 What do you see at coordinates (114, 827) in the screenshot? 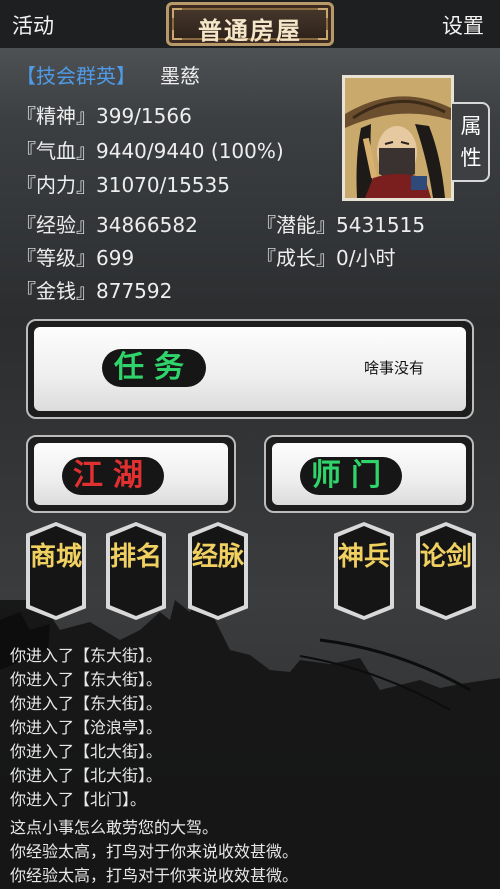
I see `log-line: 这点小事怎么敢劳您的大驾。` at bounding box center [114, 827].